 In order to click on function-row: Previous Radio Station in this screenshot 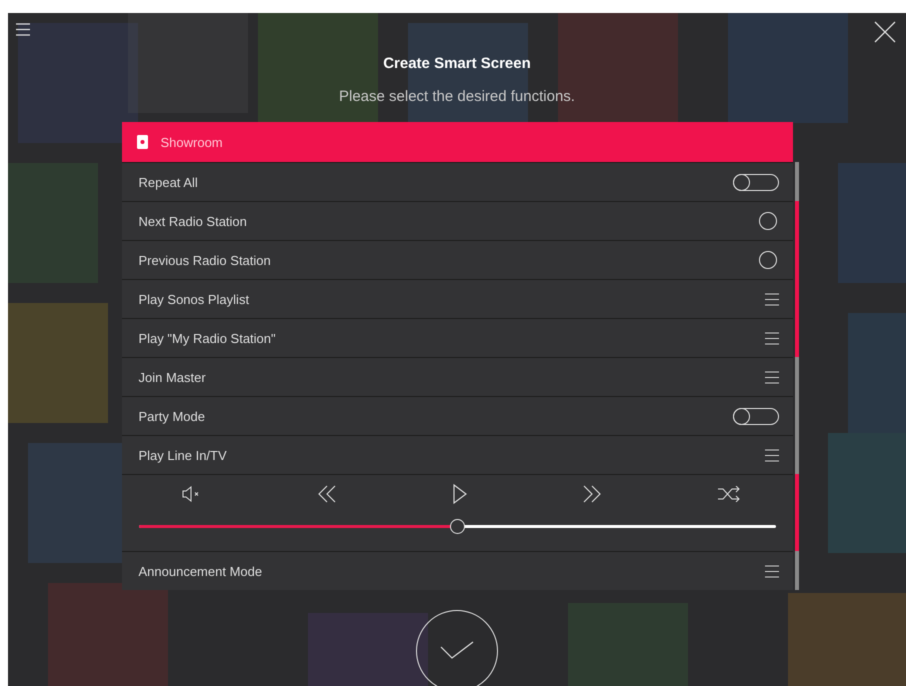, I will do `click(457, 259)`.